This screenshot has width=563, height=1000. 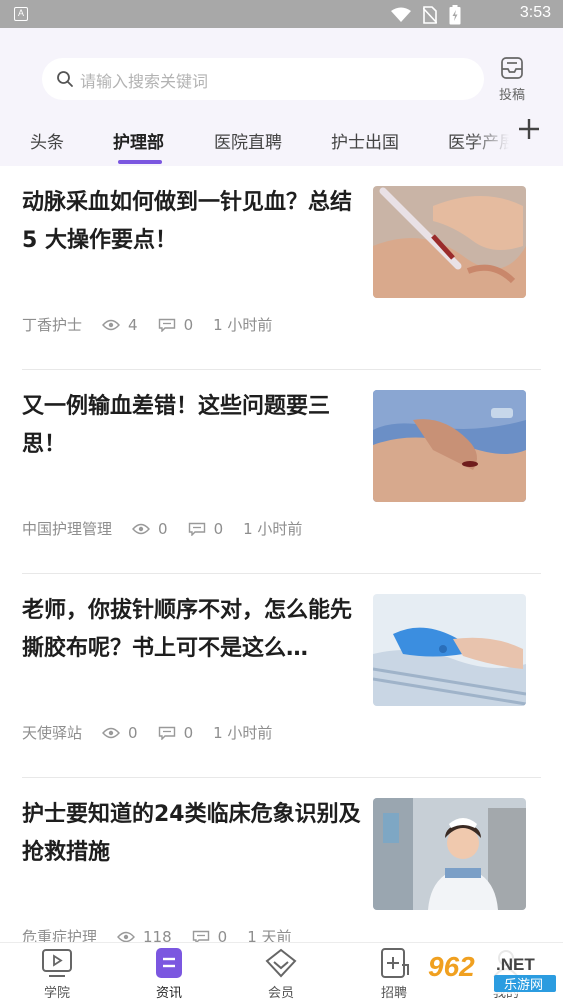 I want to click on search-placeholder: 请输入搜索关键词, so click(x=144, y=81).